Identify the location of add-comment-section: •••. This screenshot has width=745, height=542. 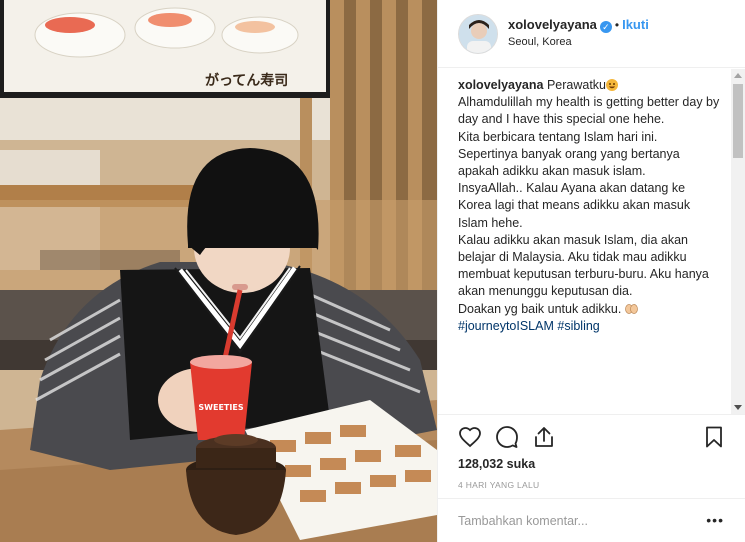
(591, 520).